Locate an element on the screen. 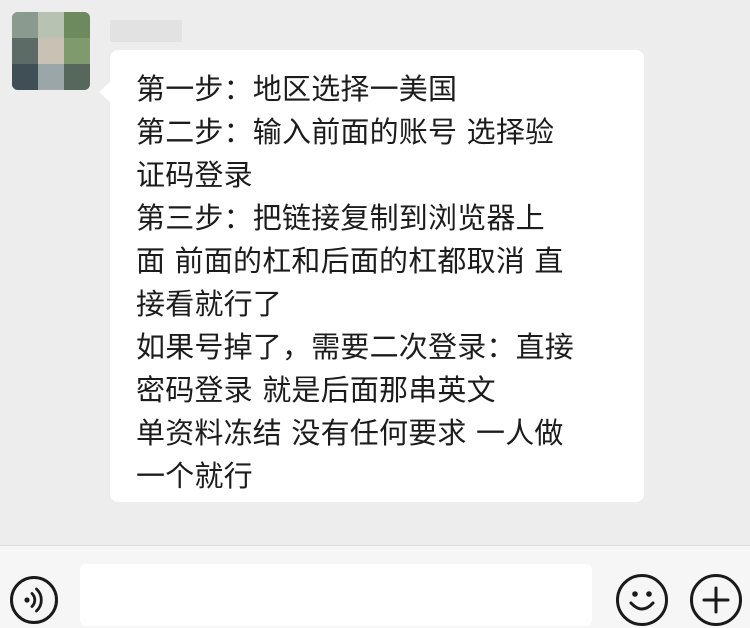  plus-icon is located at coordinates (716, 600).